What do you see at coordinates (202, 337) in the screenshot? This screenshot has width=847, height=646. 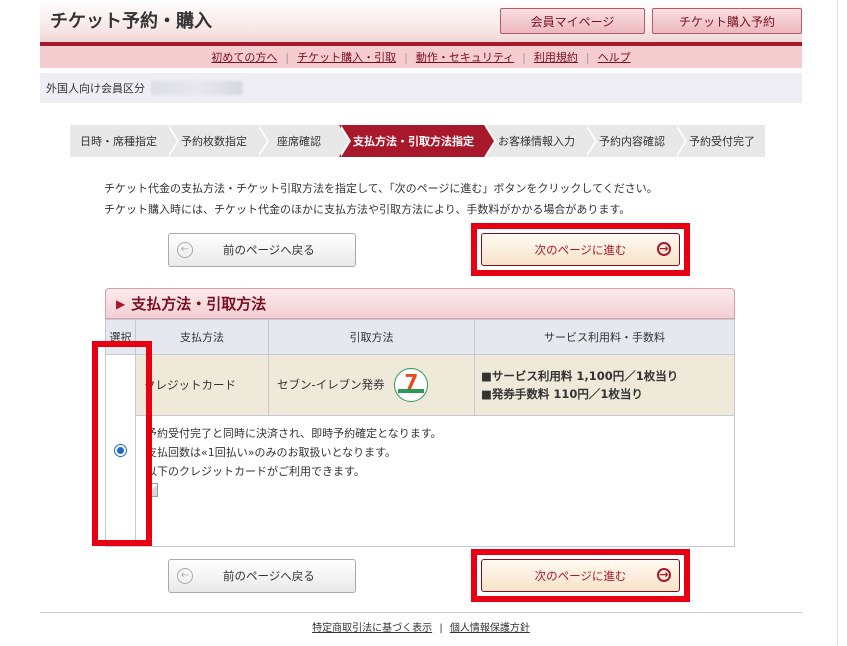 I see `column-header-payment: 支払方法` at bounding box center [202, 337].